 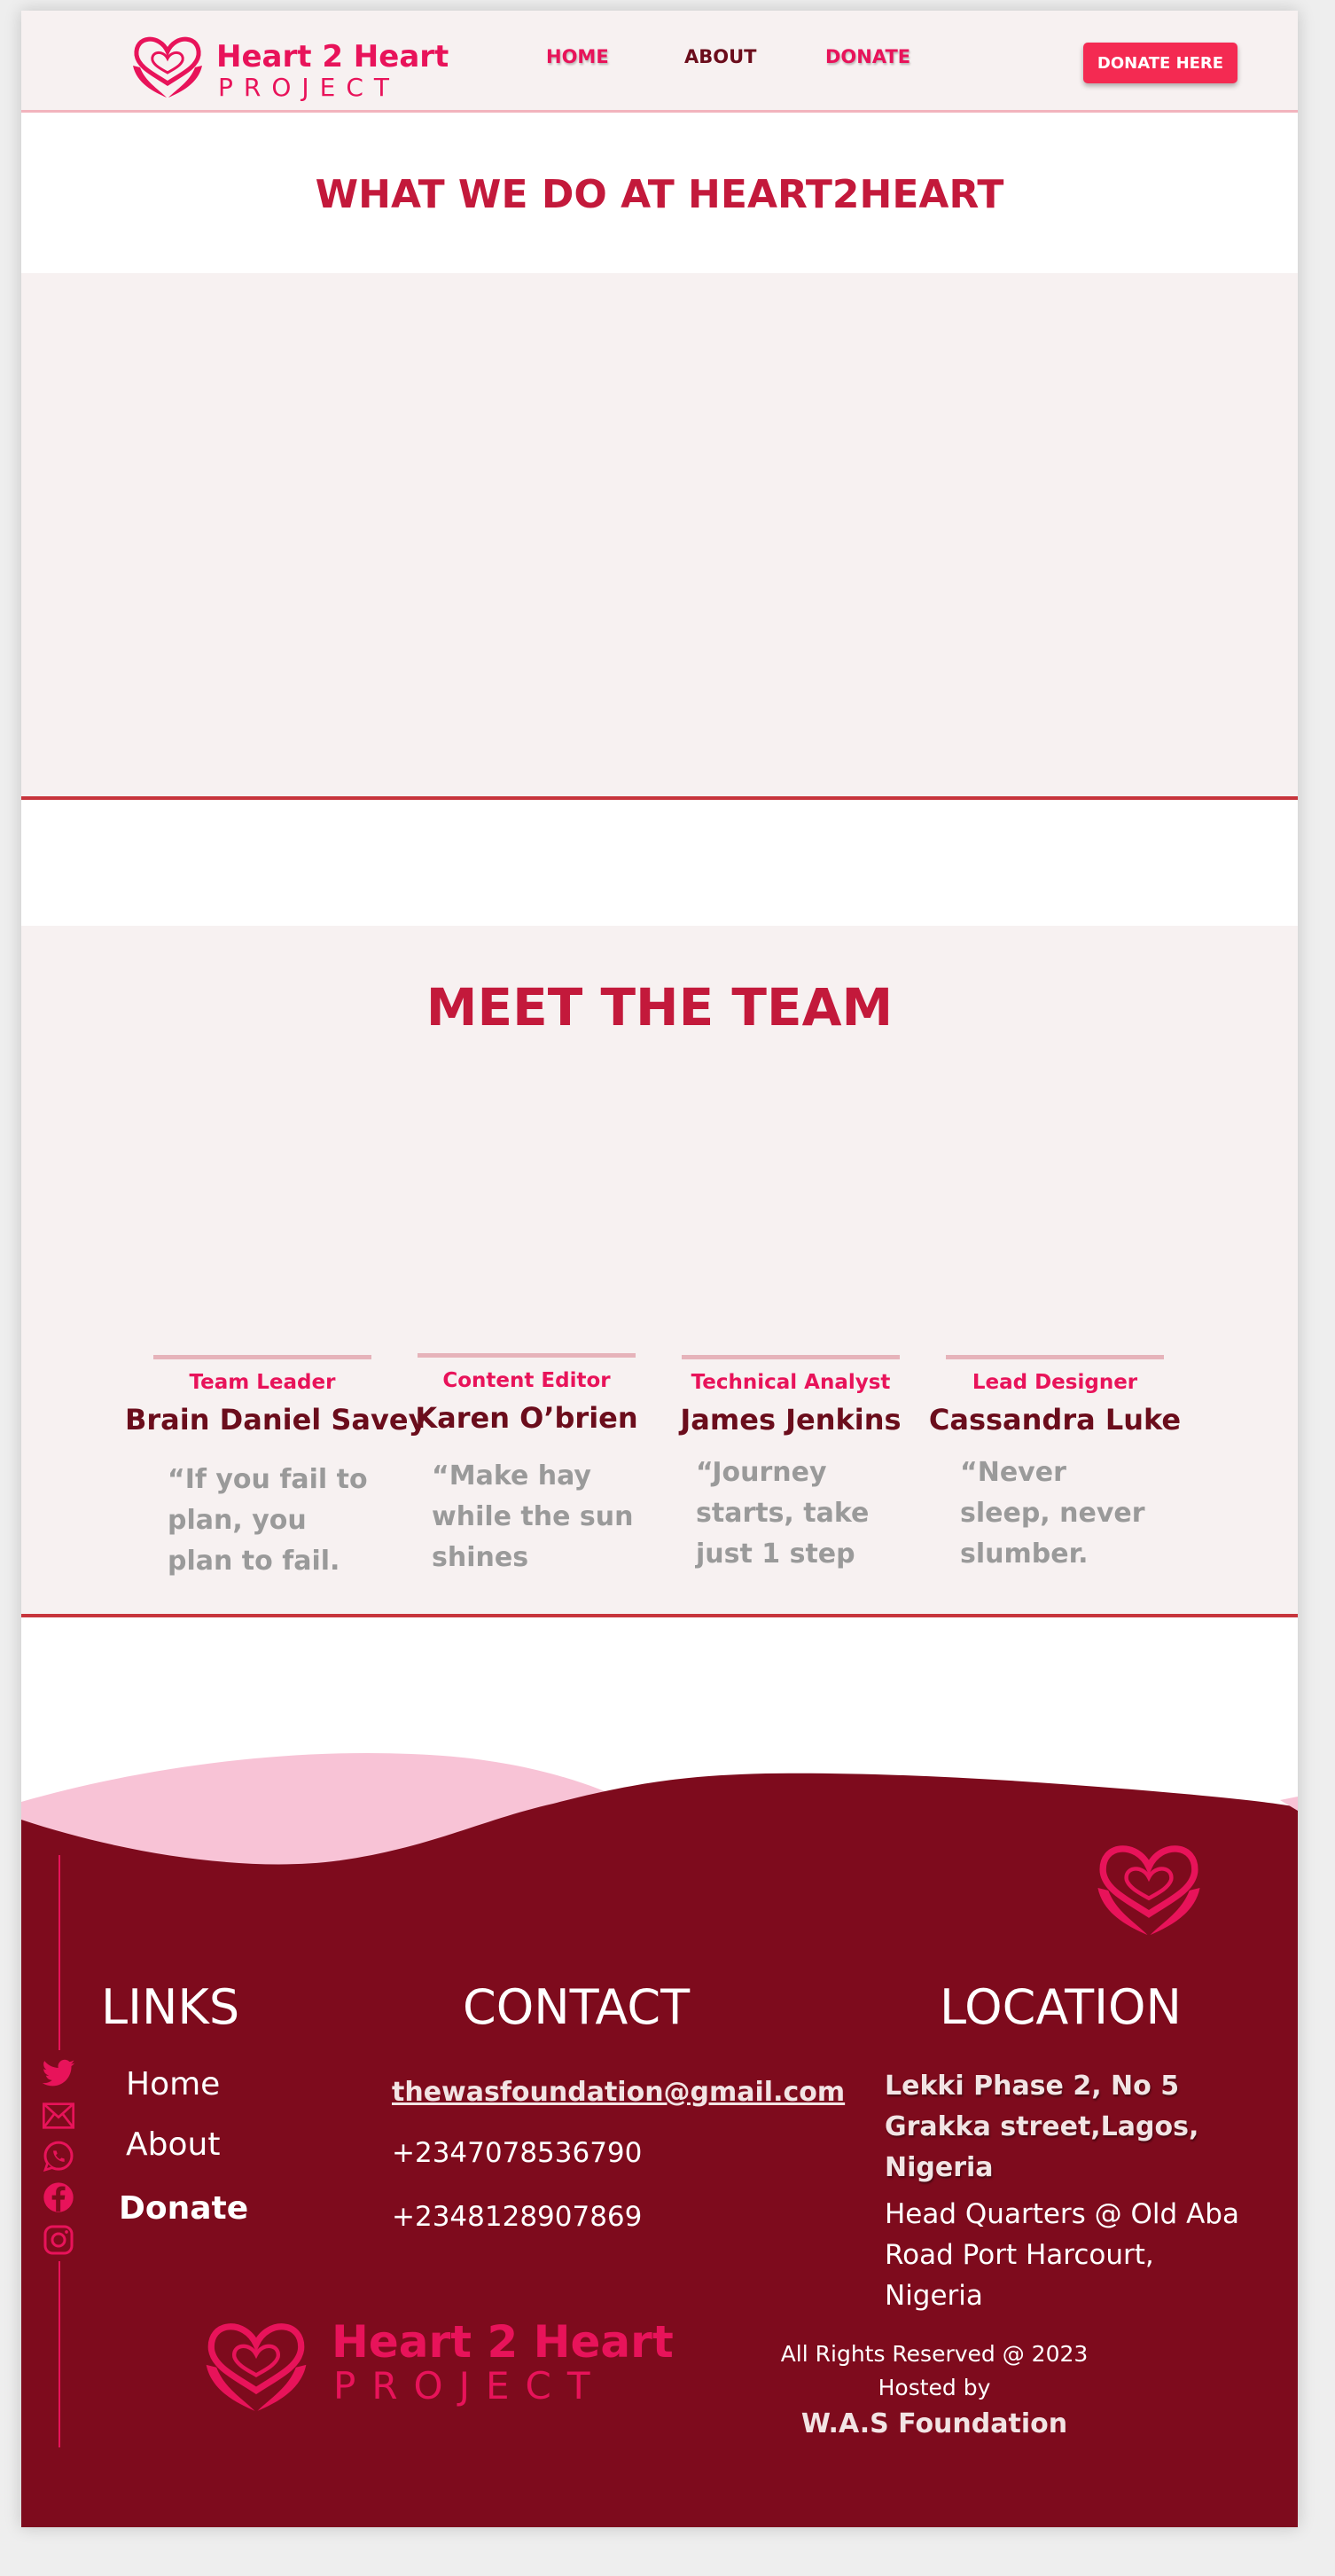 I want to click on hosted-by-text: Hosted by, so click(x=934, y=2387).